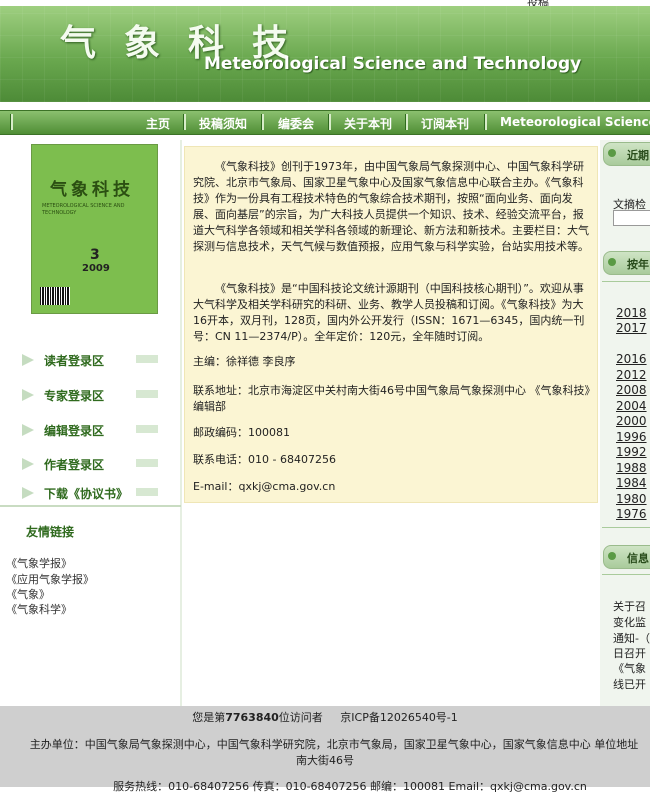  I want to click on left-column-divider, so click(181, 423).